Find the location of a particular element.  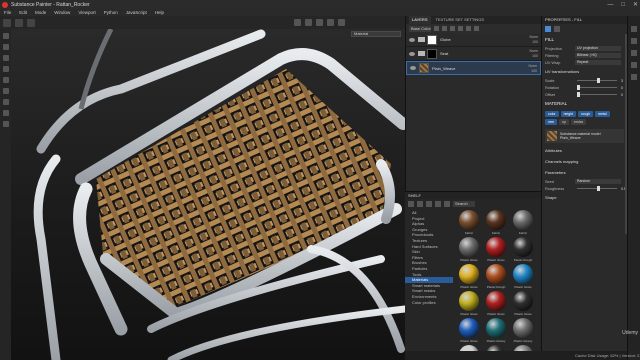

seed-button: Random is located at coordinates (598, 181).